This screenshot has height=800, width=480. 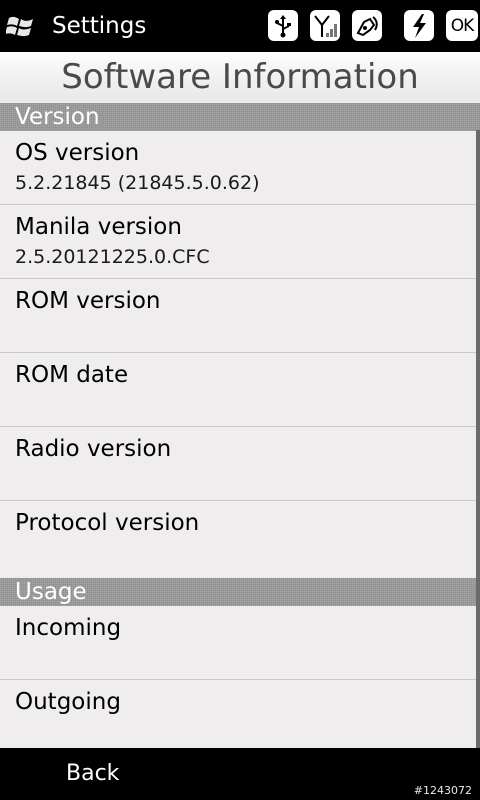 What do you see at coordinates (462, 25) in the screenshot?
I see `ok-button: OK` at bounding box center [462, 25].